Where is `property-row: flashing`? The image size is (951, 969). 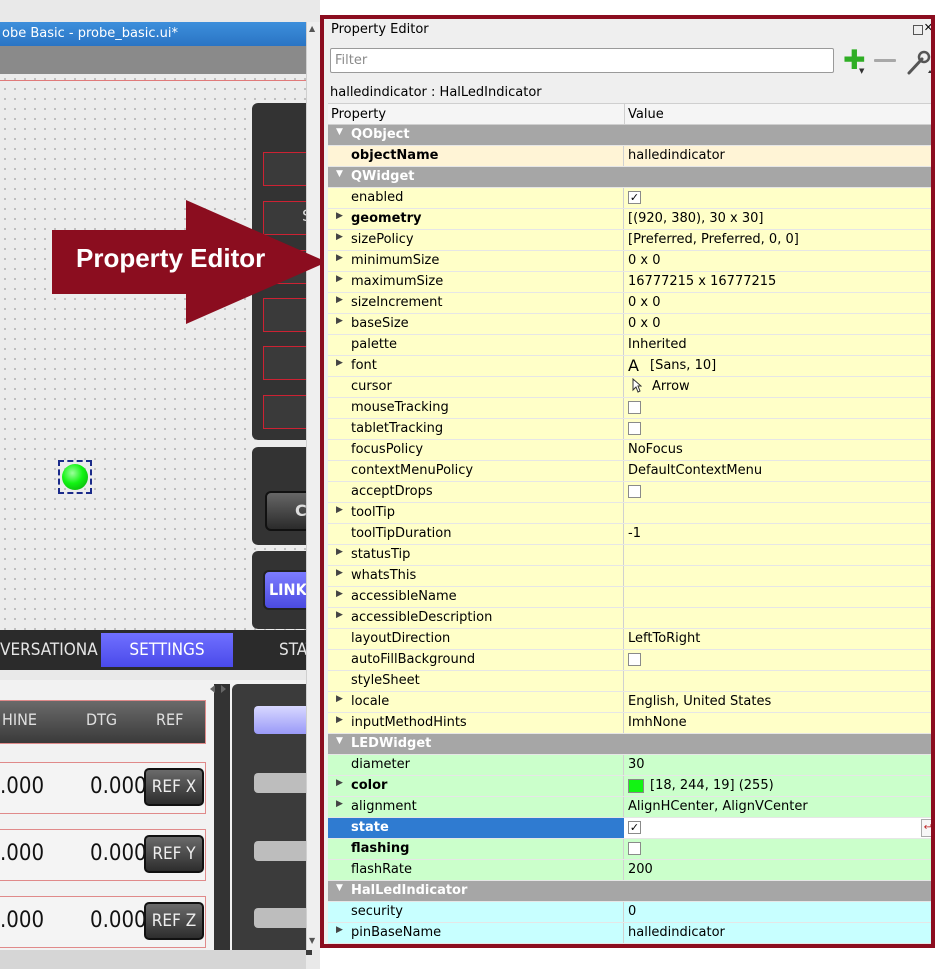 property-row: flashing is located at coordinates (629, 849).